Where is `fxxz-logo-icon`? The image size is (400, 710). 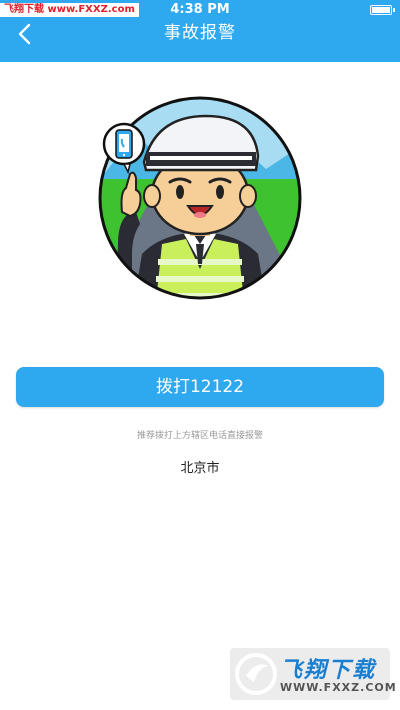 fxxz-logo-icon is located at coordinates (256, 674).